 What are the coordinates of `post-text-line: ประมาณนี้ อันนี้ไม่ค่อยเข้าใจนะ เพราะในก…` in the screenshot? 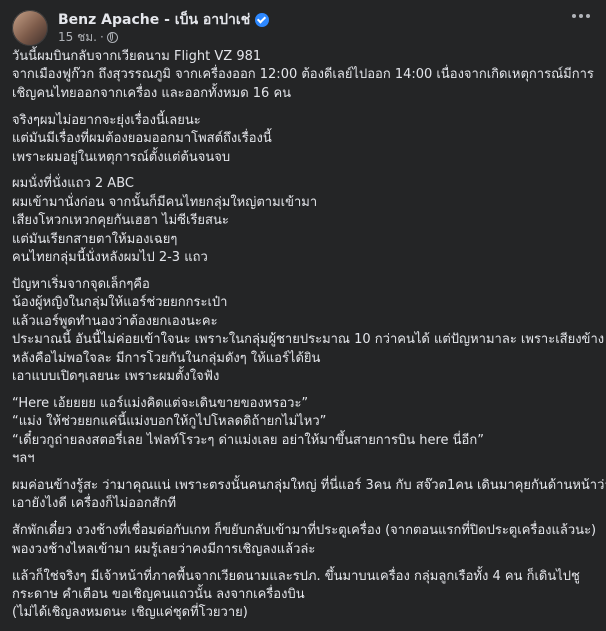 It's located at (308, 340).